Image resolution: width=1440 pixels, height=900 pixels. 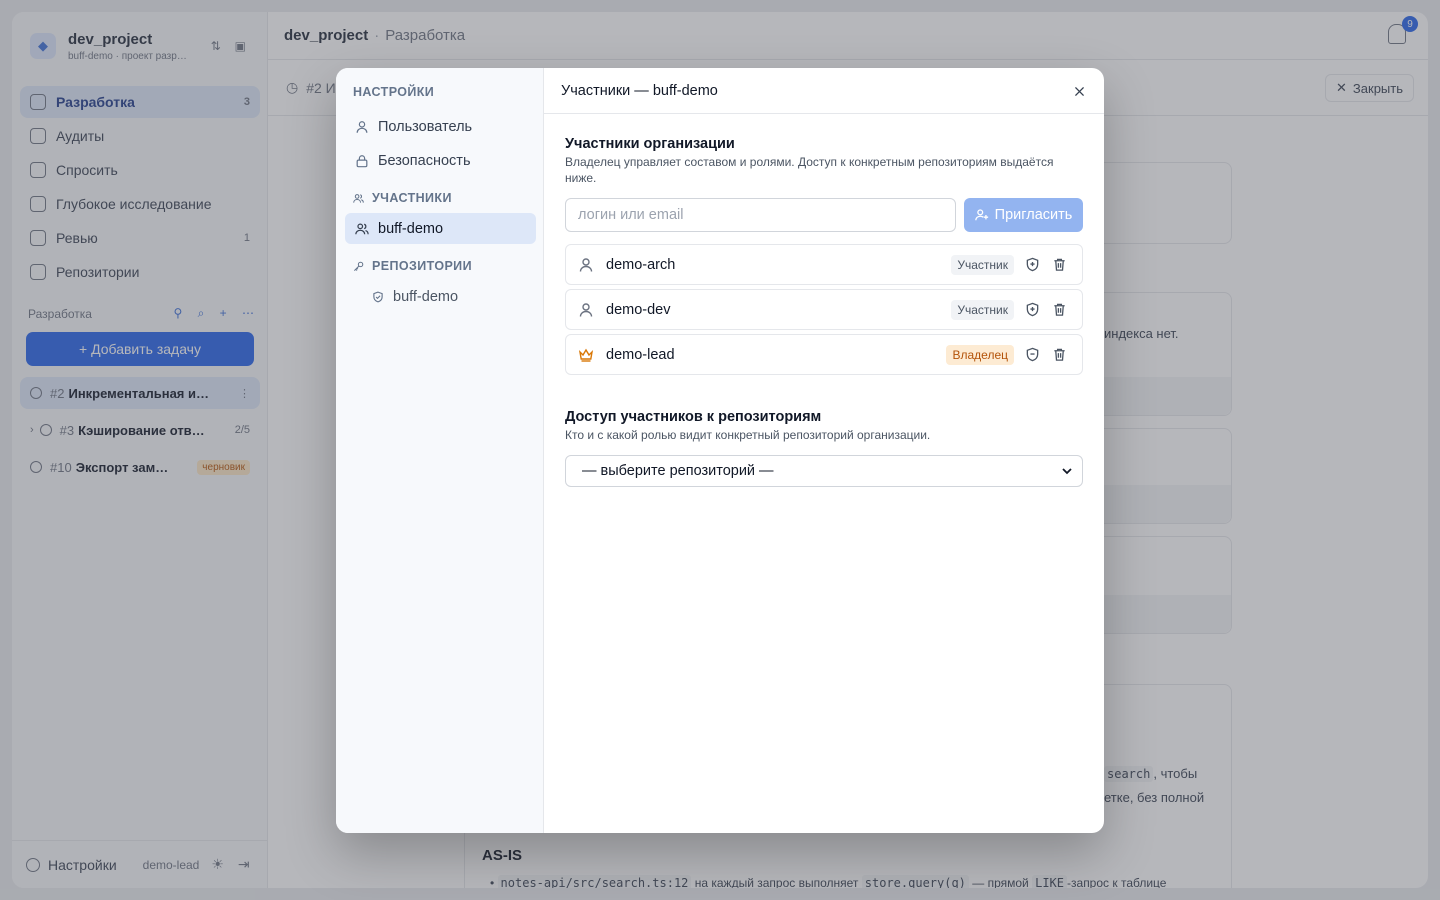 I want to click on invite-button-label: Пригласить, so click(x=1033, y=215).